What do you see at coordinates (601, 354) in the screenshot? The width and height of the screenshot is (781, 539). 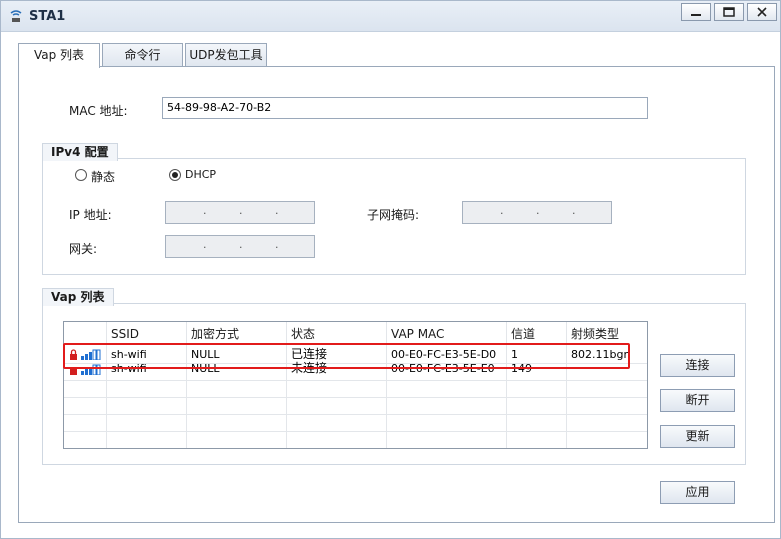 I see `radio-cell: 802.11bgn` at bounding box center [601, 354].